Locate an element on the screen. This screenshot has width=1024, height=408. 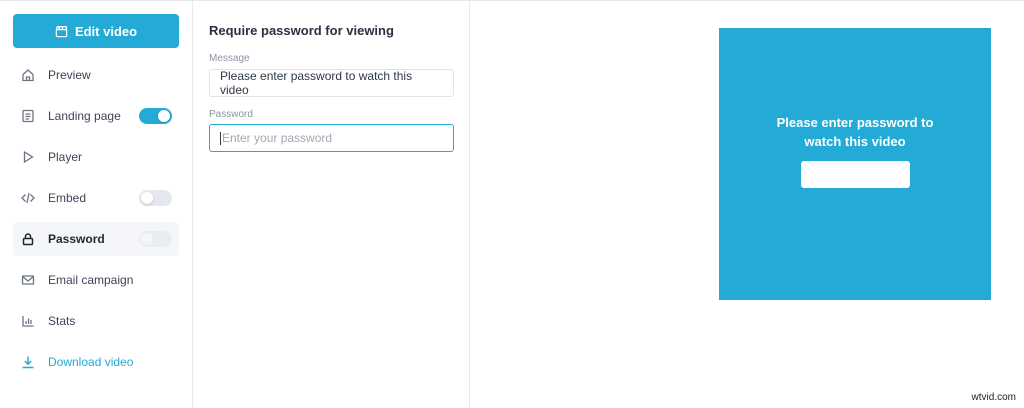
sidebar-item-label: Stats is located at coordinates (62, 321).